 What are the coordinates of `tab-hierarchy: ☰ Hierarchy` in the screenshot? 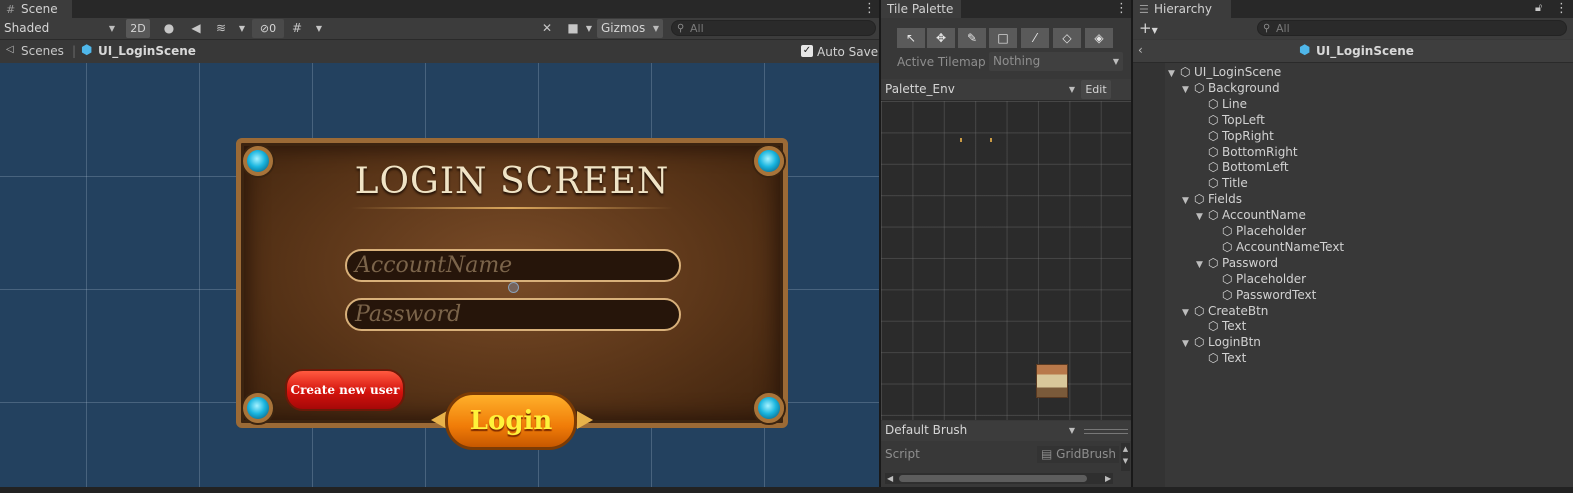 It's located at (1182, 9).